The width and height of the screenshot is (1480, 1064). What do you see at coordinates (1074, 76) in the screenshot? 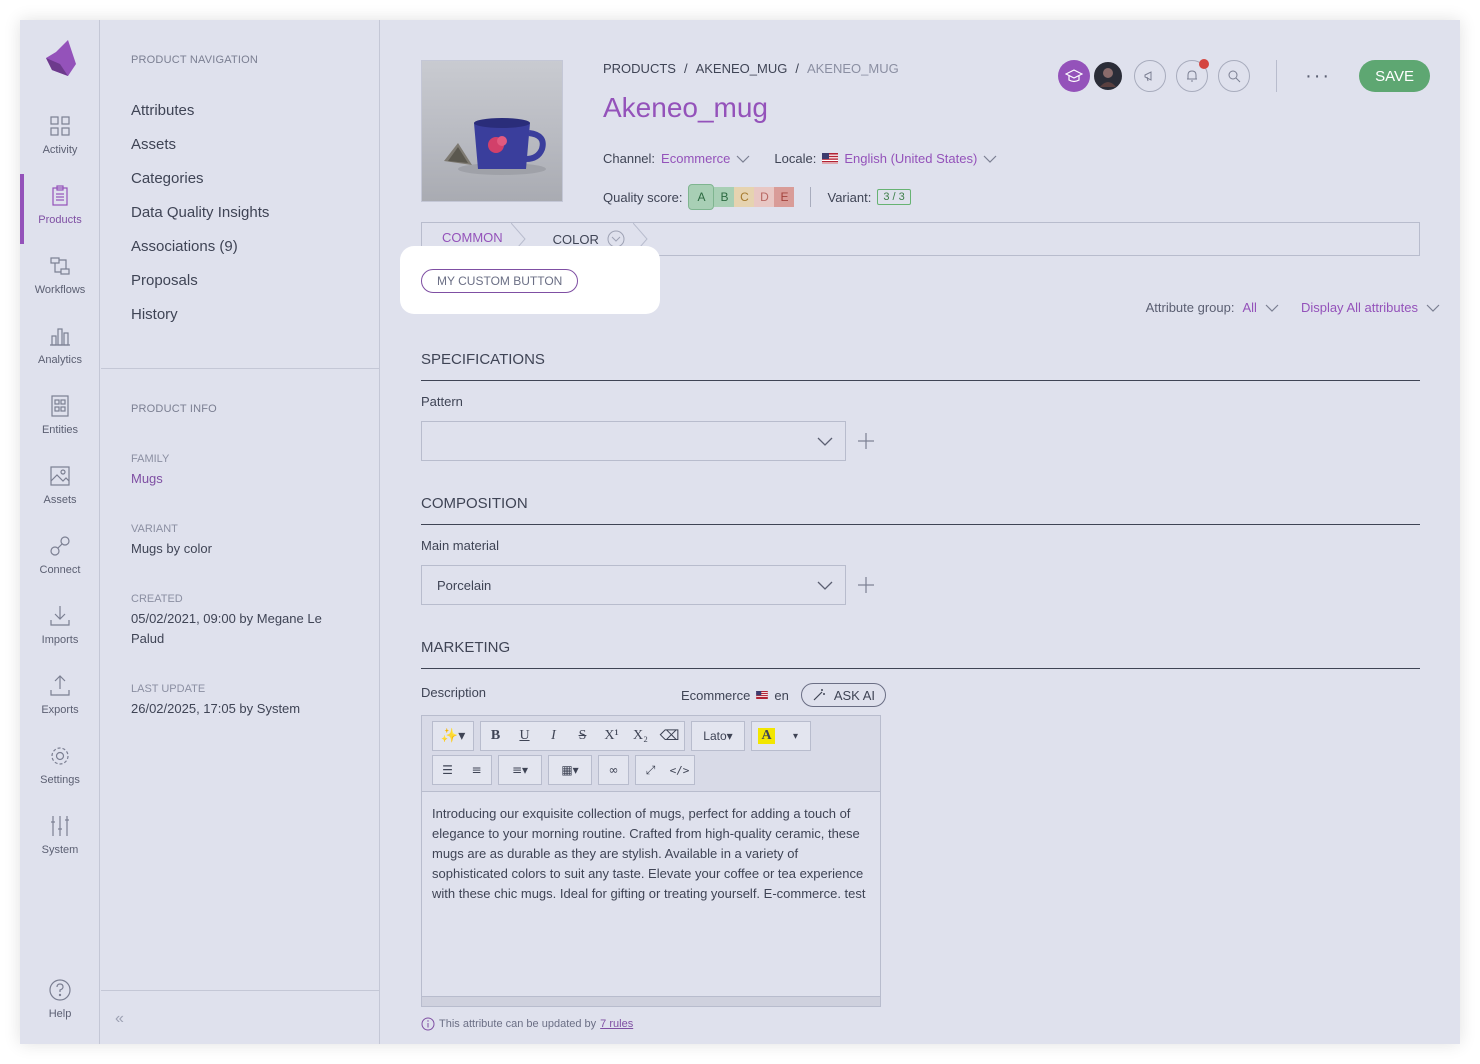
I see `academy-icon` at bounding box center [1074, 76].